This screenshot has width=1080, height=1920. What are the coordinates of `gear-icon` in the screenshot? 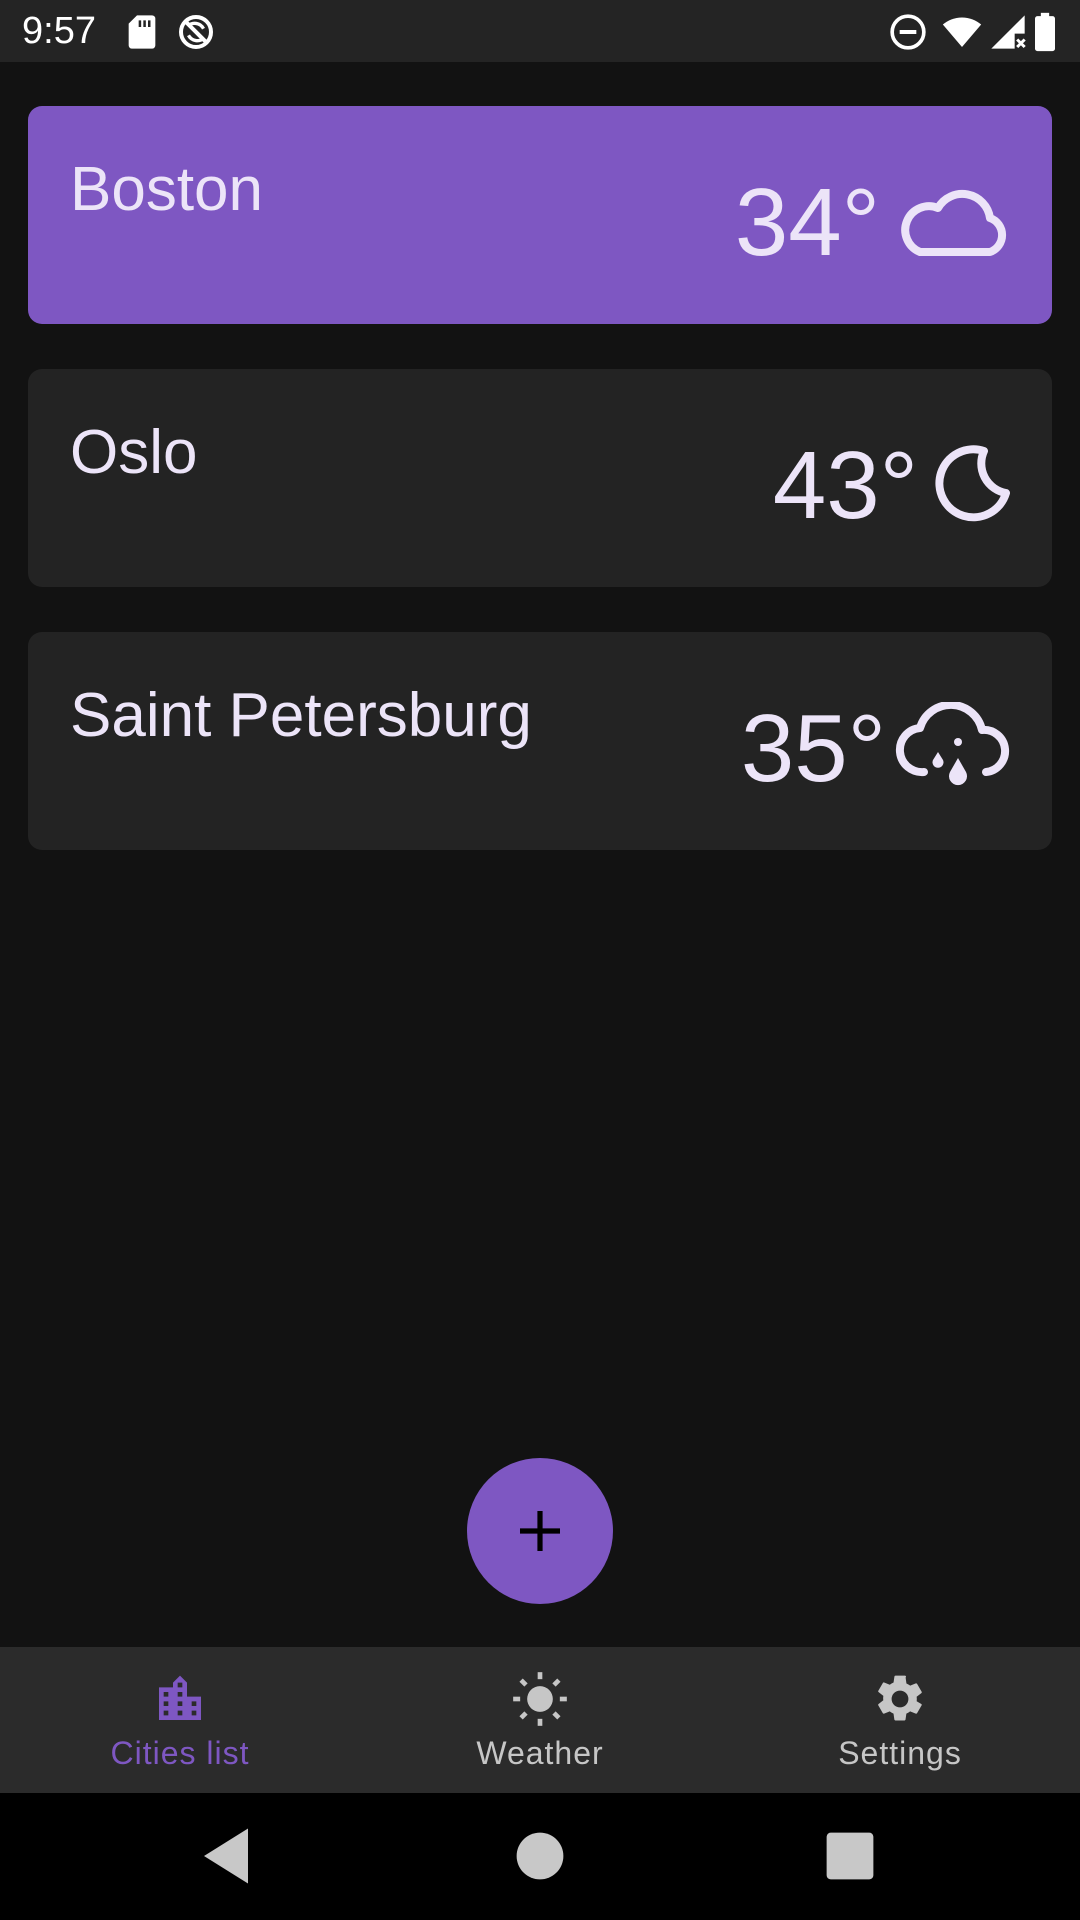 It's located at (900, 1699).